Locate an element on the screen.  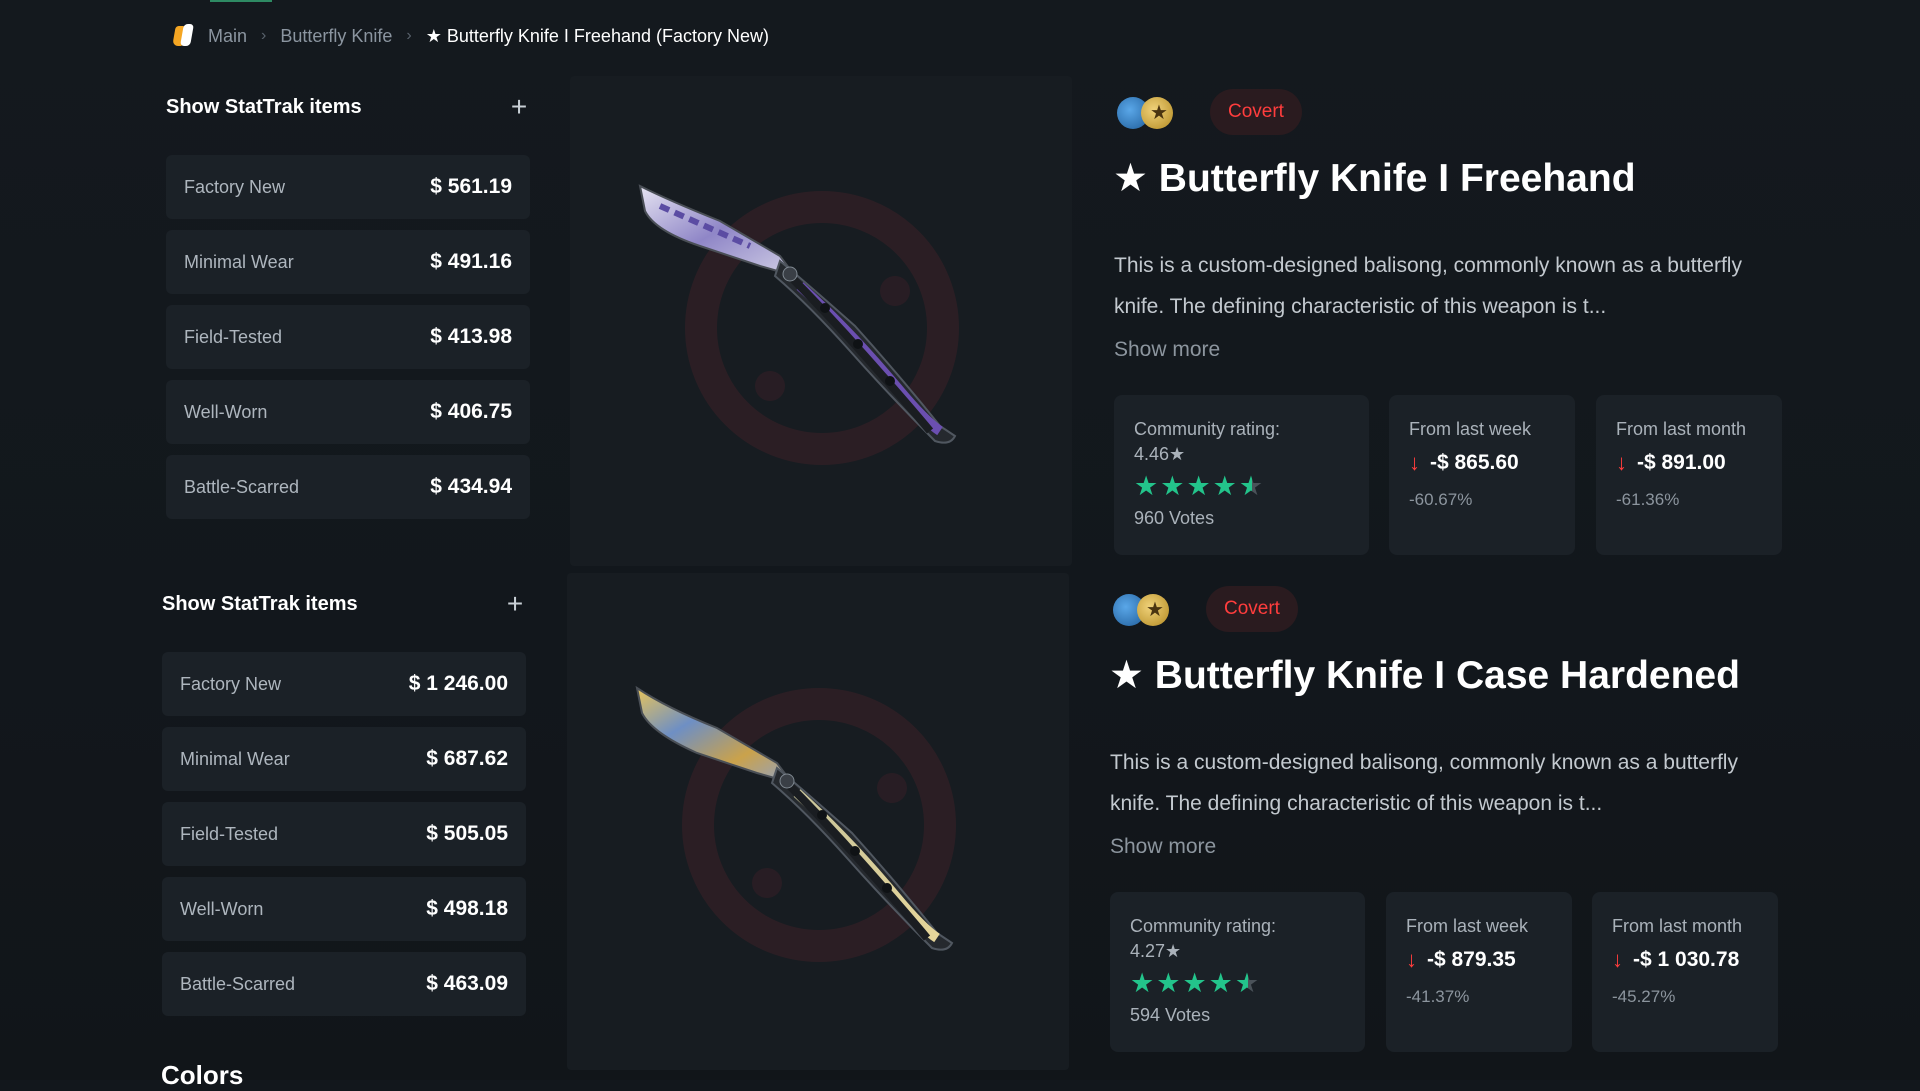
wear-label: Well-Worn is located at coordinates (222, 908).